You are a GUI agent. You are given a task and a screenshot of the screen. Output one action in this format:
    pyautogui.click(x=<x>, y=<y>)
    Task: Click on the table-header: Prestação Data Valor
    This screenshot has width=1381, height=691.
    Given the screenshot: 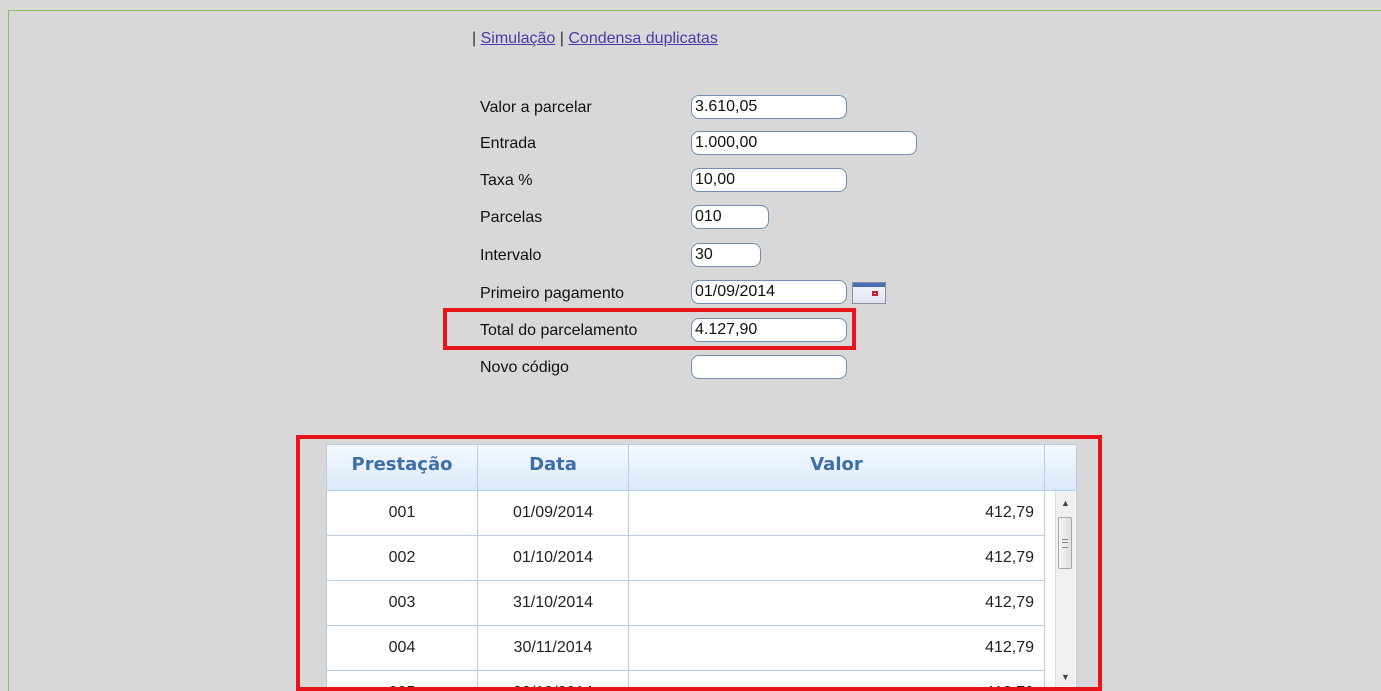 What is the action you would take?
    pyautogui.click(x=701, y=468)
    